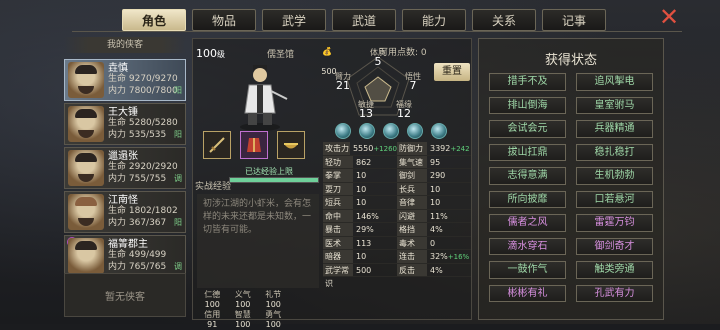 This screenshot has height=330, width=720. What do you see at coordinates (364, 243) in the screenshot?
I see `stat-value-text: 113` at bounding box center [364, 243].